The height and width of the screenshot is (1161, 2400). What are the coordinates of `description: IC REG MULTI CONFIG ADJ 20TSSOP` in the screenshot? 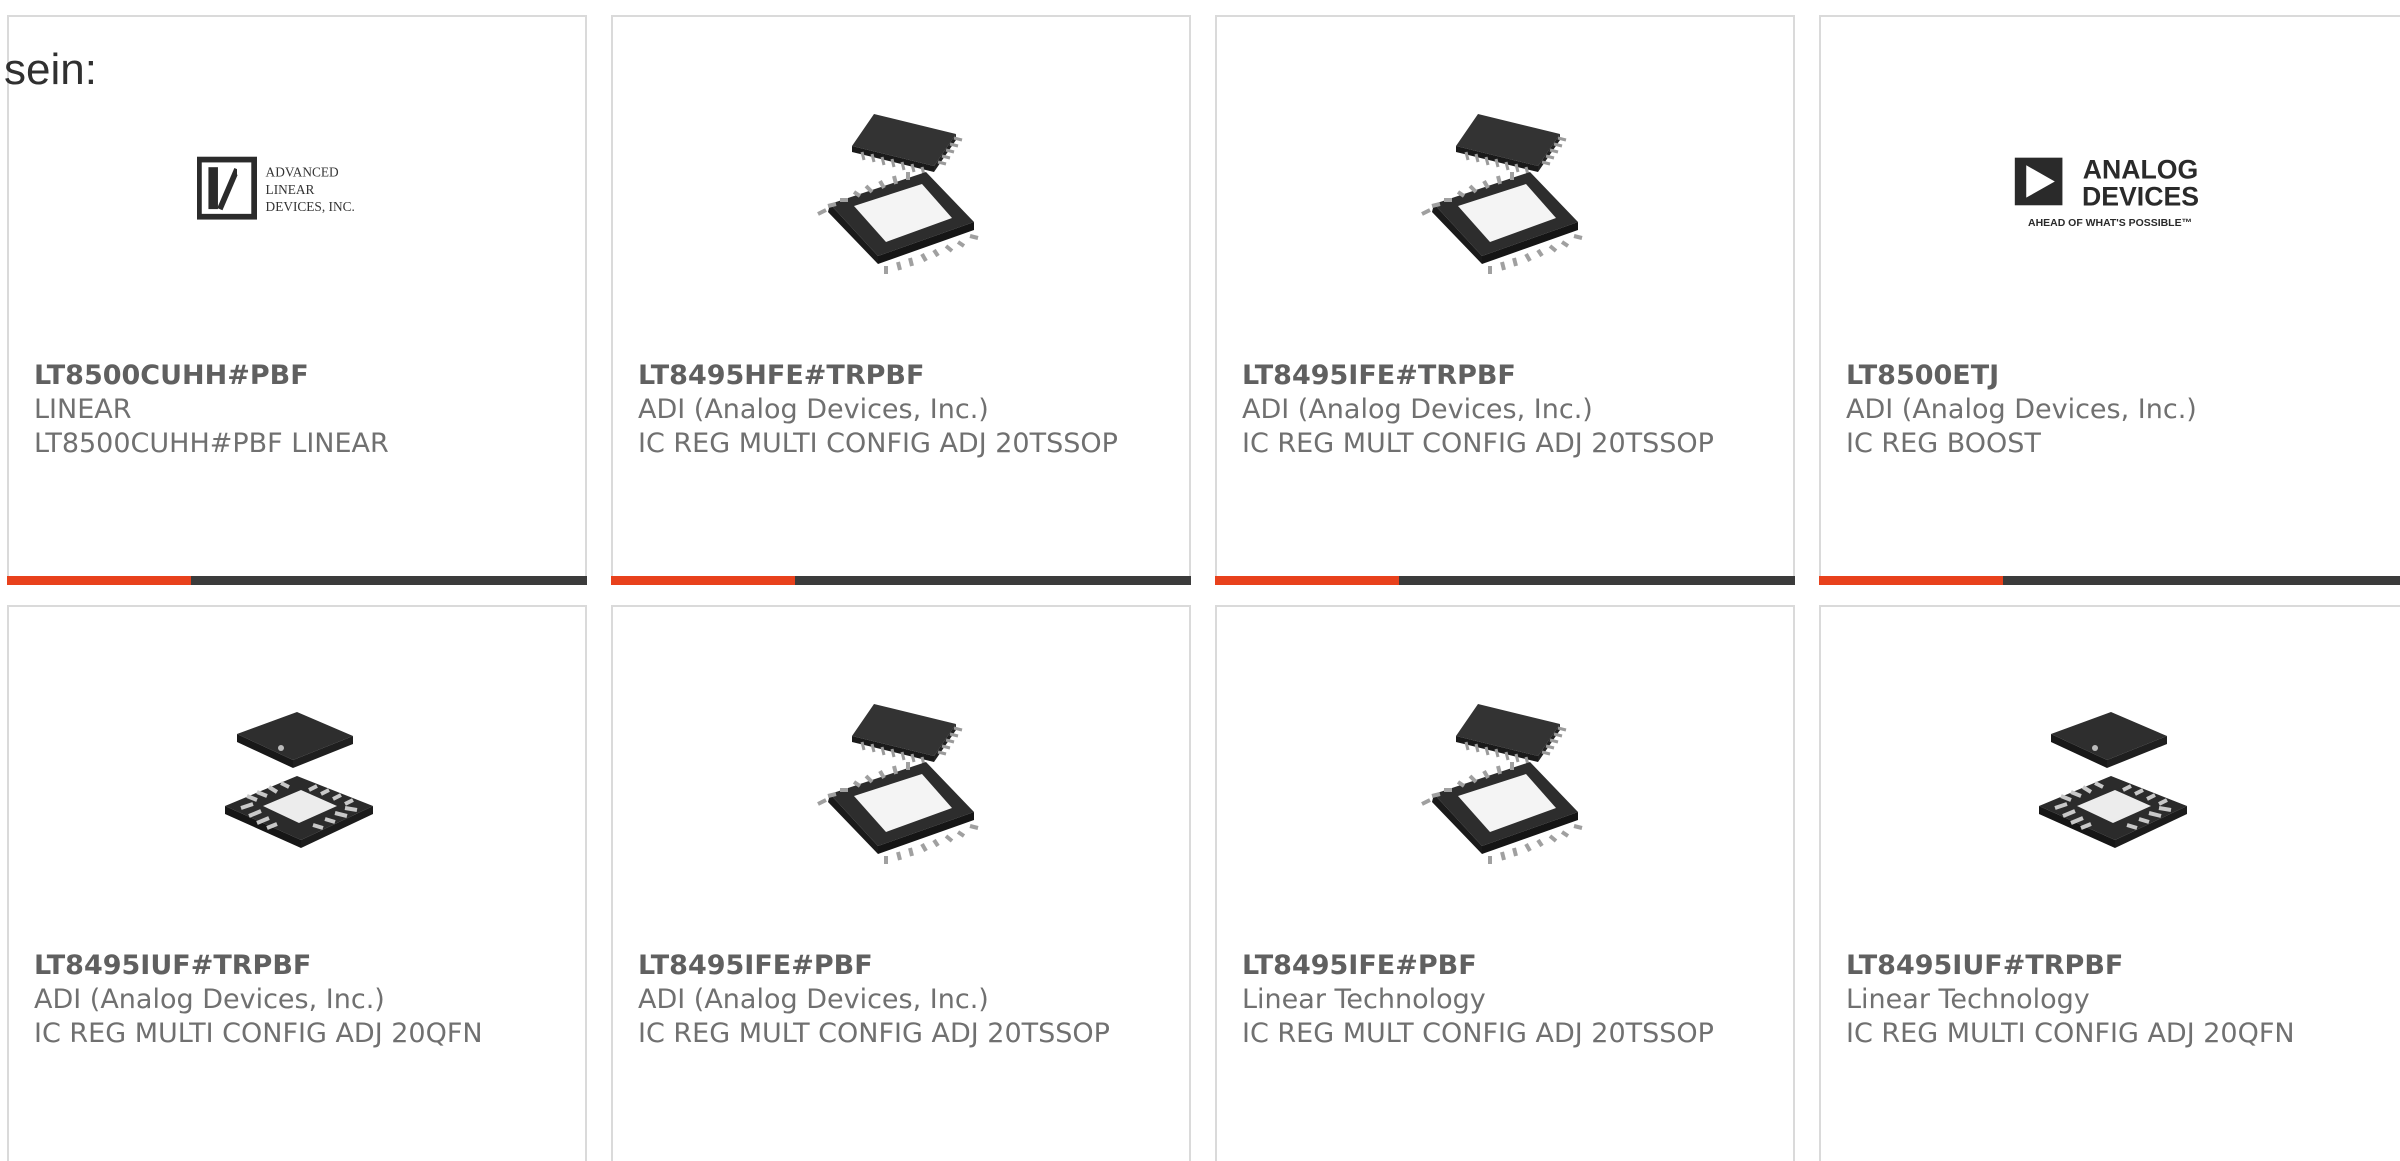 It's located at (878, 443).